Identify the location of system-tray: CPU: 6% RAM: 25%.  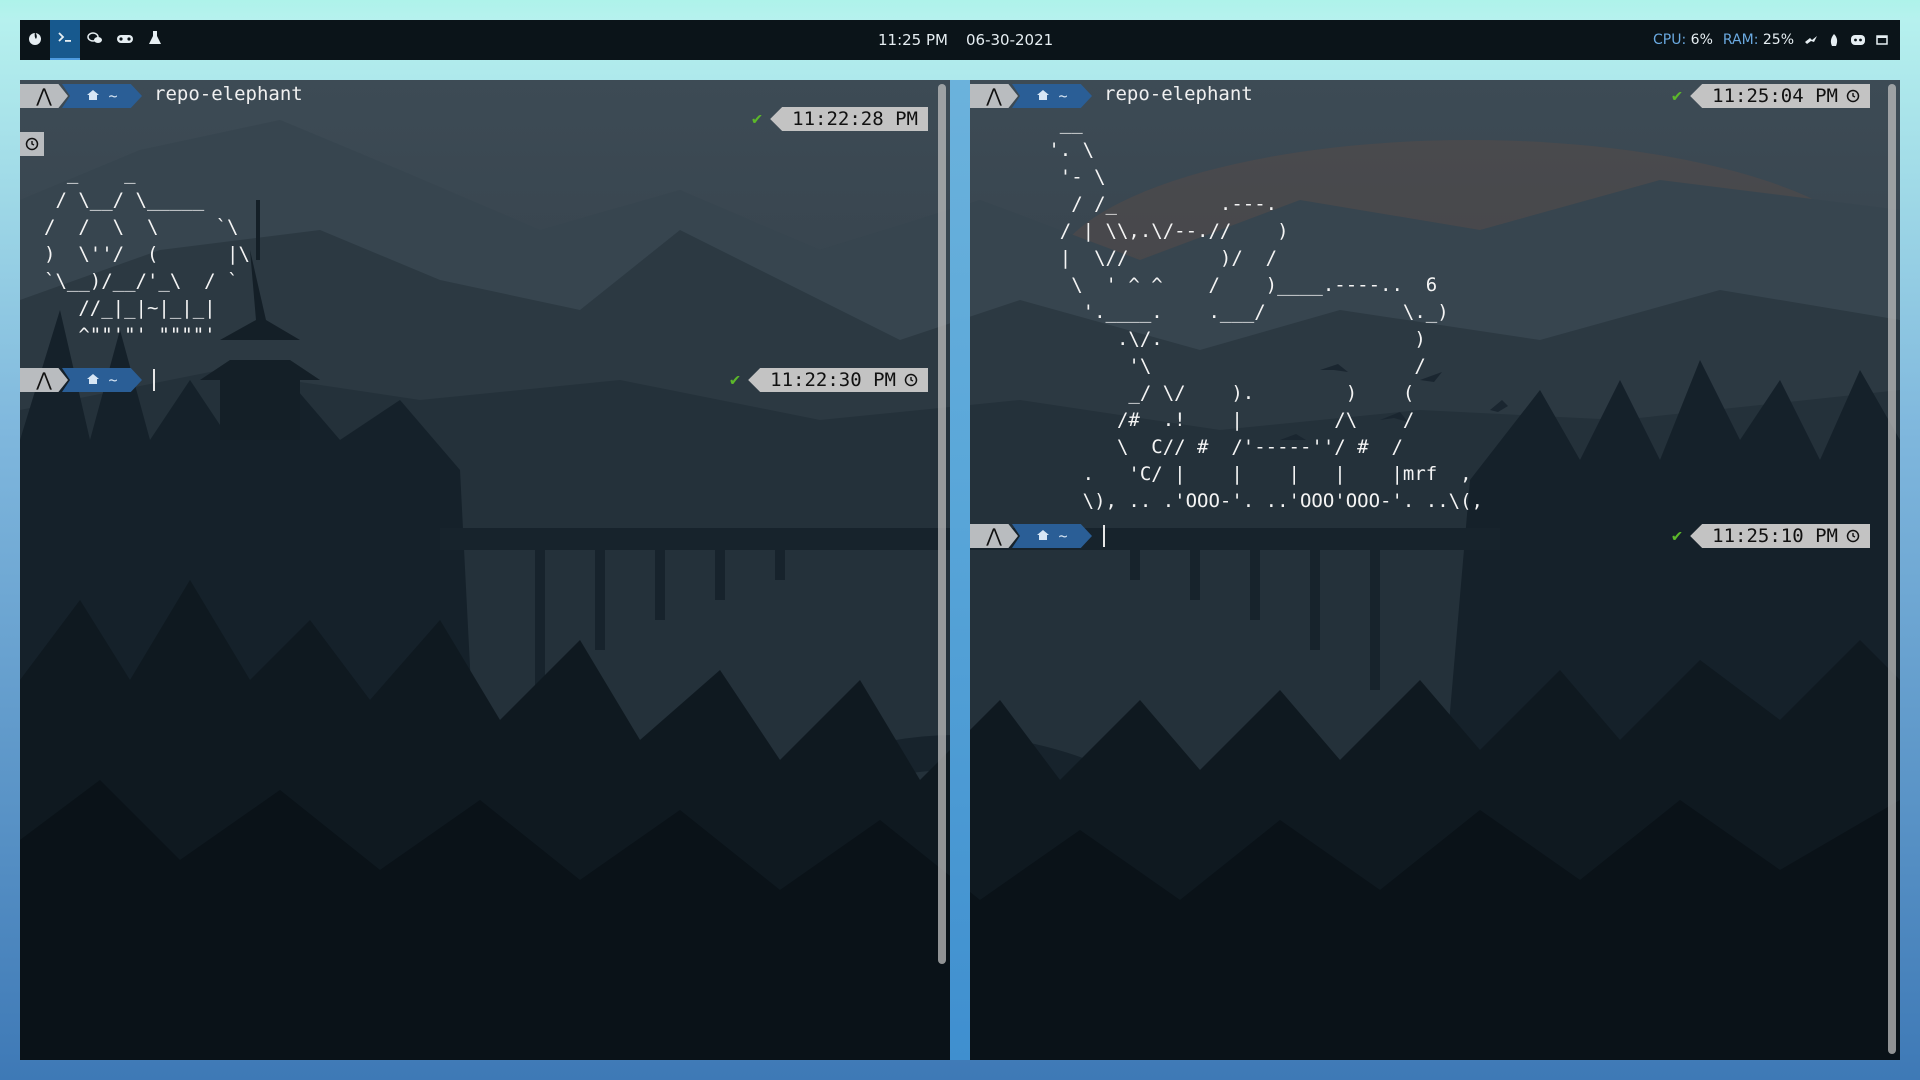
(1770, 40).